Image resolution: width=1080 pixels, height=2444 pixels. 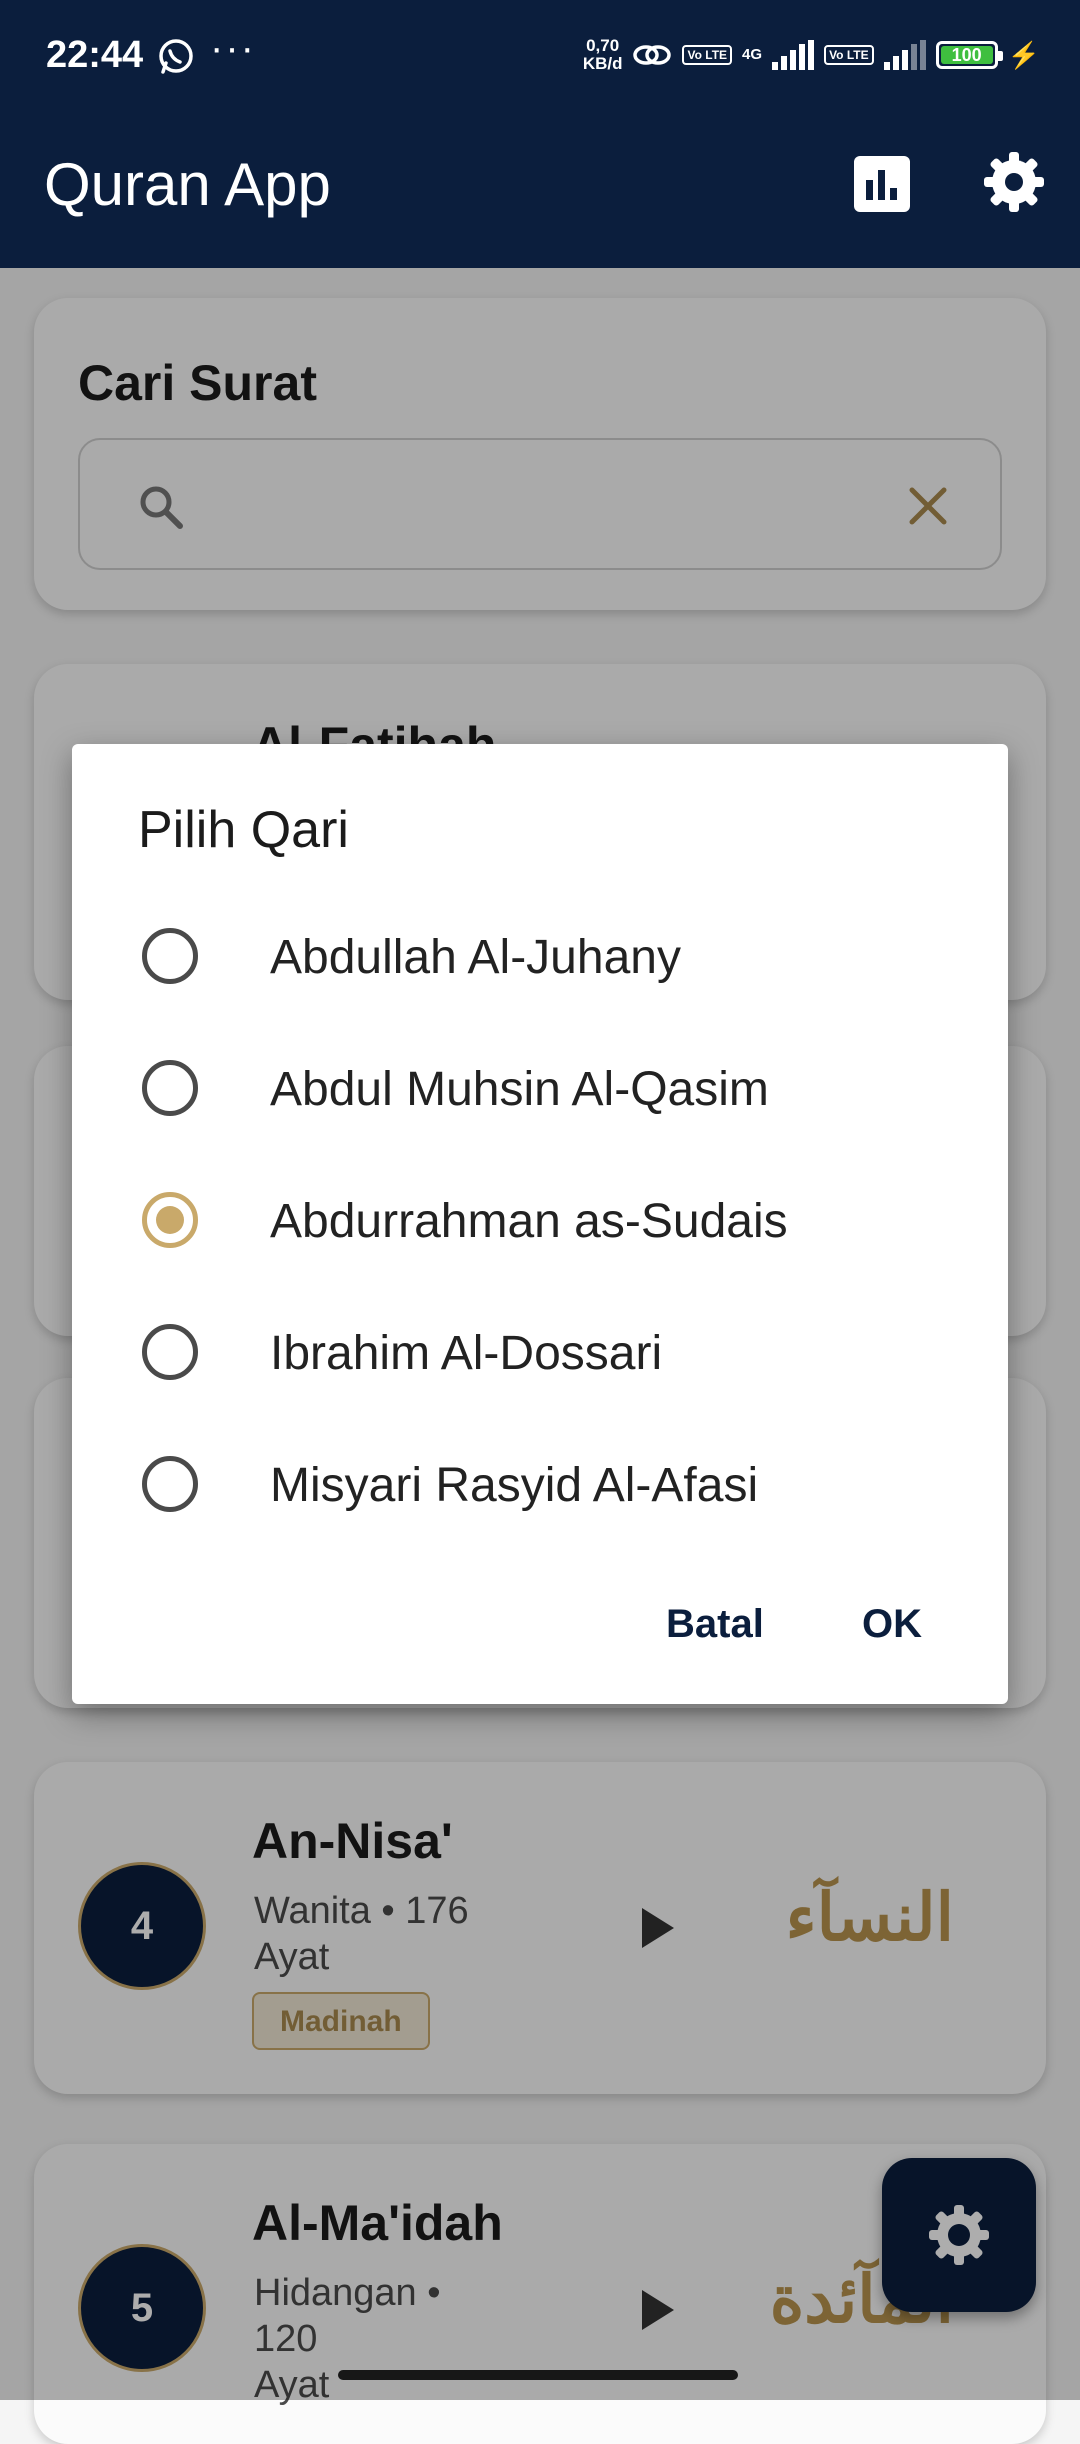 What do you see at coordinates (707, 55) in the screenshot?
I see `volte-chip-1: Vo LTE` at bounding box center [707, 55].